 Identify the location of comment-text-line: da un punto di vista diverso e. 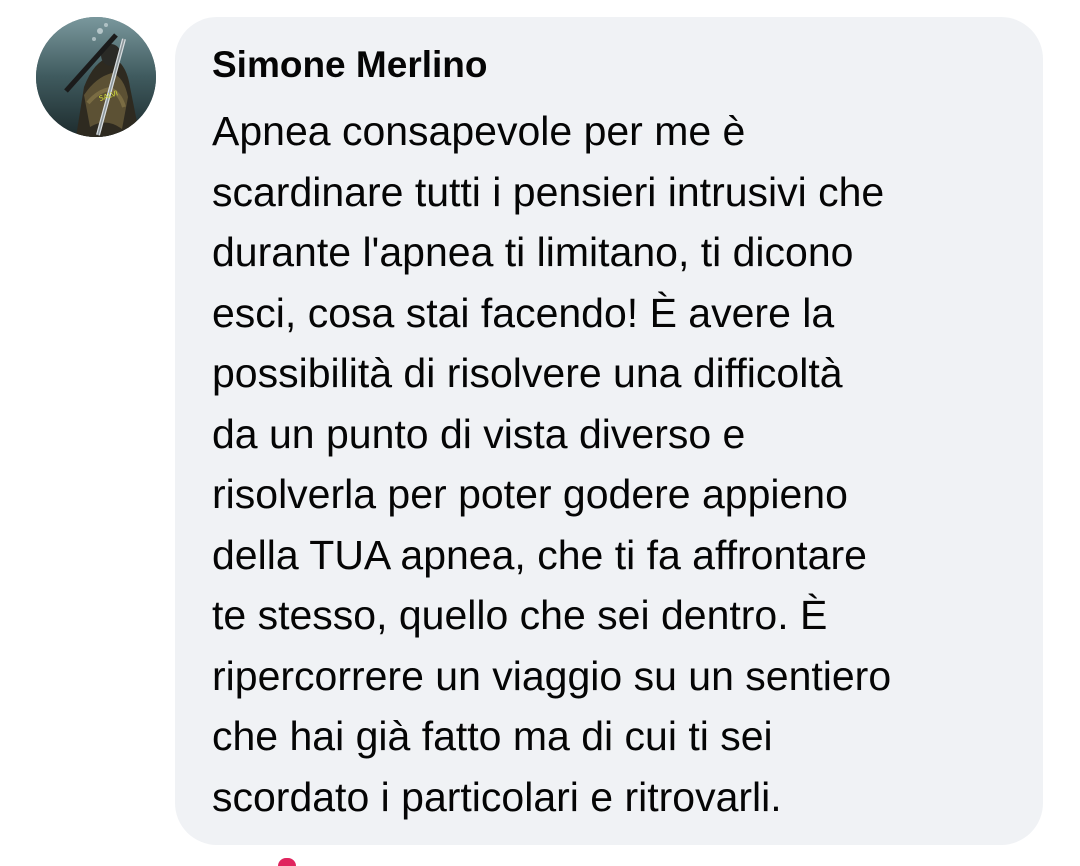
(479, 433).